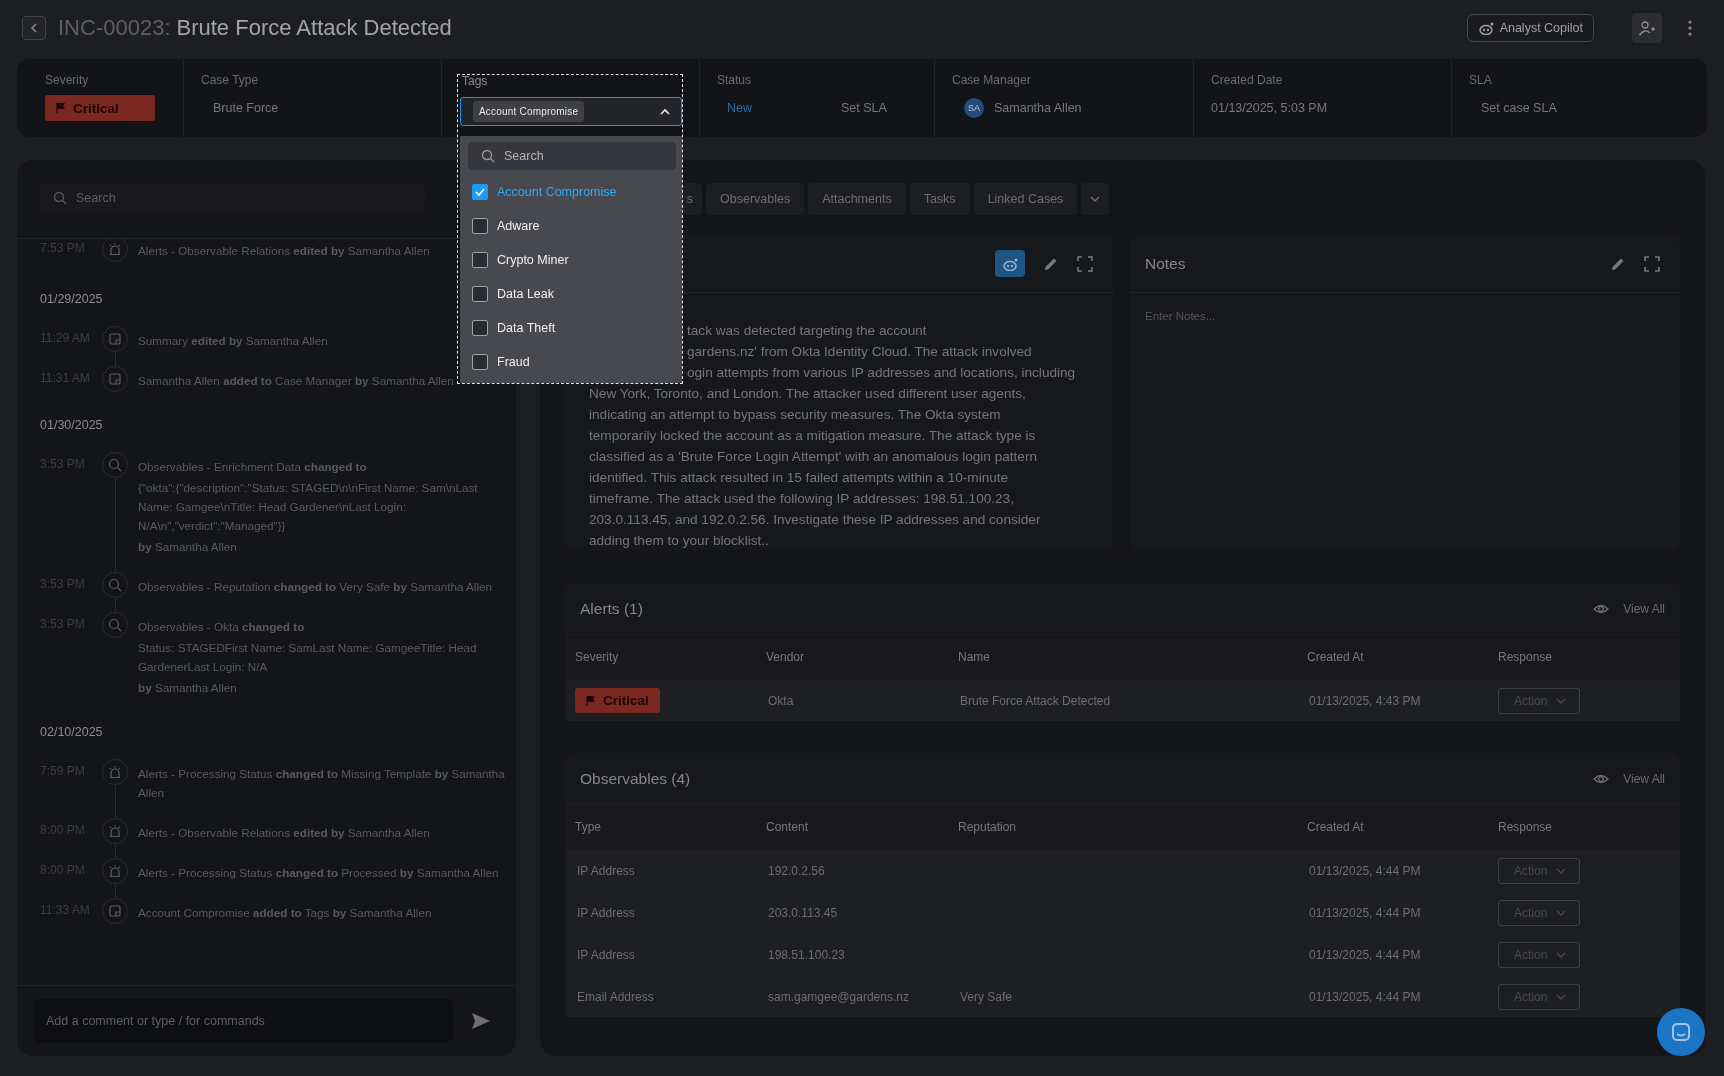 The image size is (1724, 1076). I want to click on field-label: Tags, so click(475, 82).